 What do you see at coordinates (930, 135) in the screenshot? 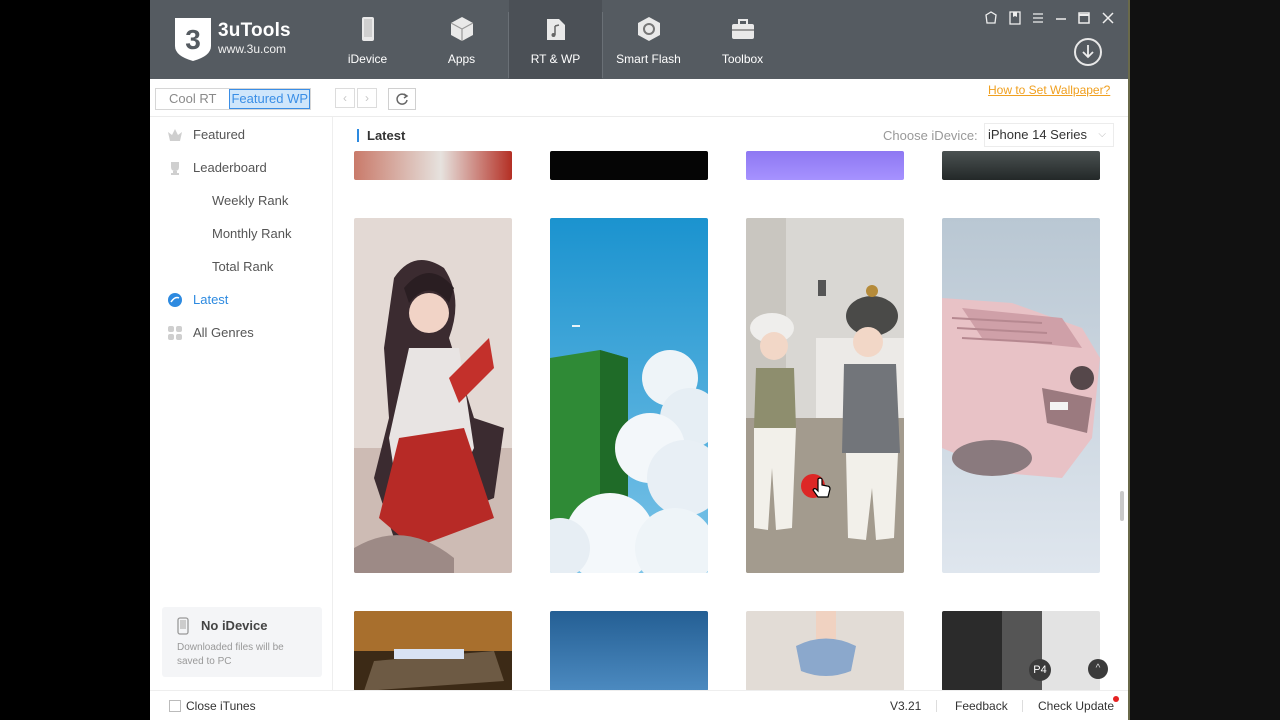
I see `choose-device-label: Choose iDevice:` at bounding box center [930, 135].